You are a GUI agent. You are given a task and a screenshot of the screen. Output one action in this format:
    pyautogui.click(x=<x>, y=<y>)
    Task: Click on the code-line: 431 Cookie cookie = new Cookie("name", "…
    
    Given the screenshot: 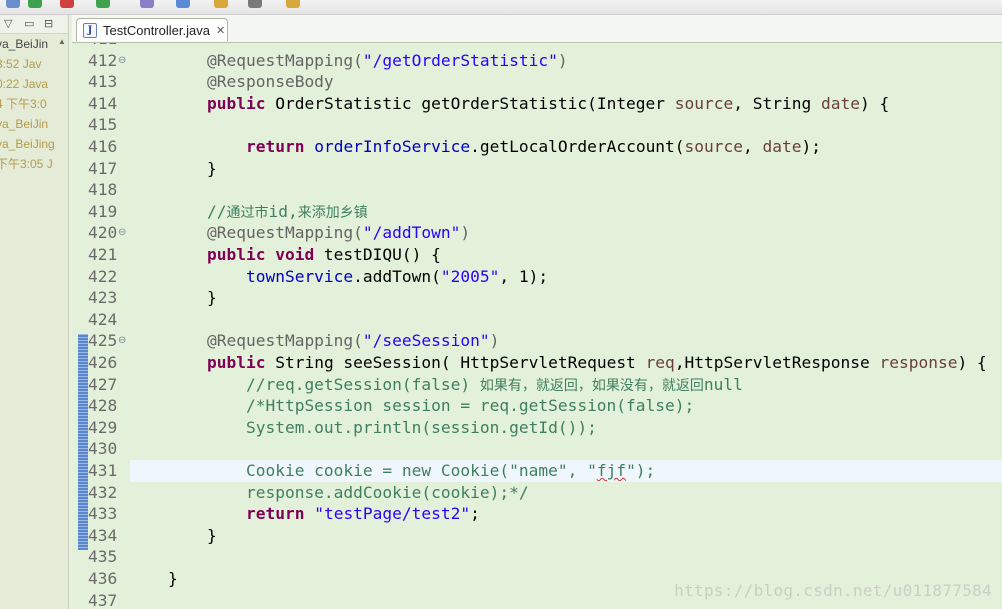 What is the action you would take?
    pyautogui.click(x=545, y=471)
    